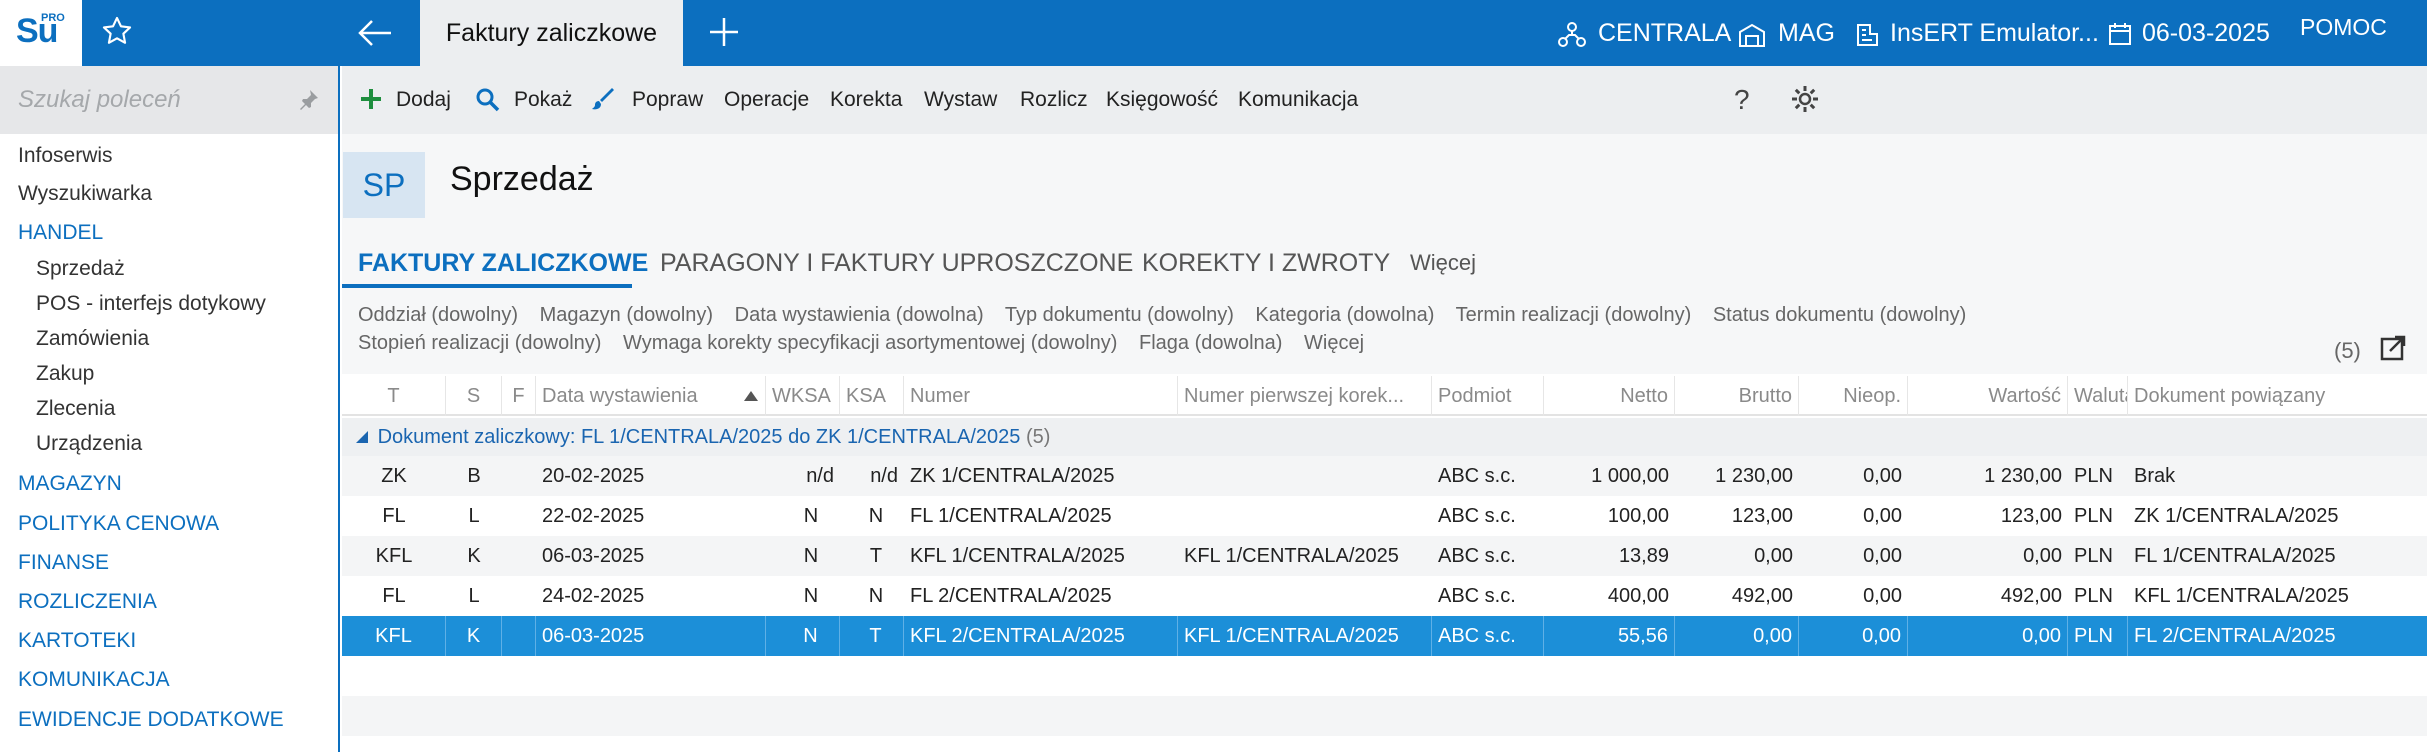  What do you see at coordinates (85, 194) in the screenshot?
I see `sidebar-item-wyszukiwarka: Wyszukiwarka` at bounding box center [85, 194].